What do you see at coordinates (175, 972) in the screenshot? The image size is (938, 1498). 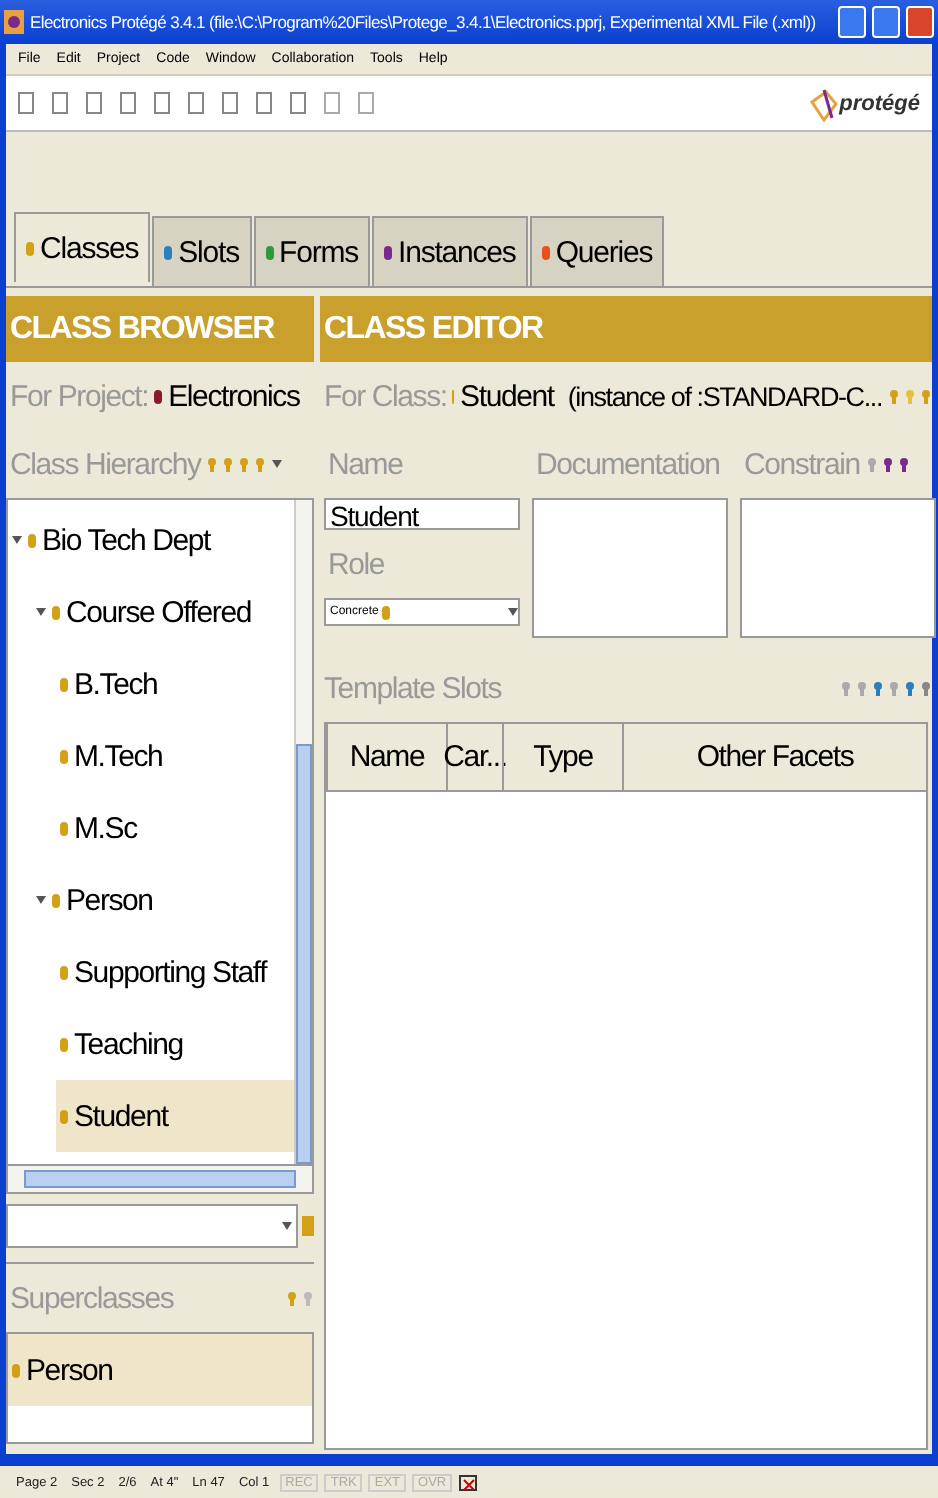 I see `tree-item: Supporting Staff` at bounding box center [175, 972].